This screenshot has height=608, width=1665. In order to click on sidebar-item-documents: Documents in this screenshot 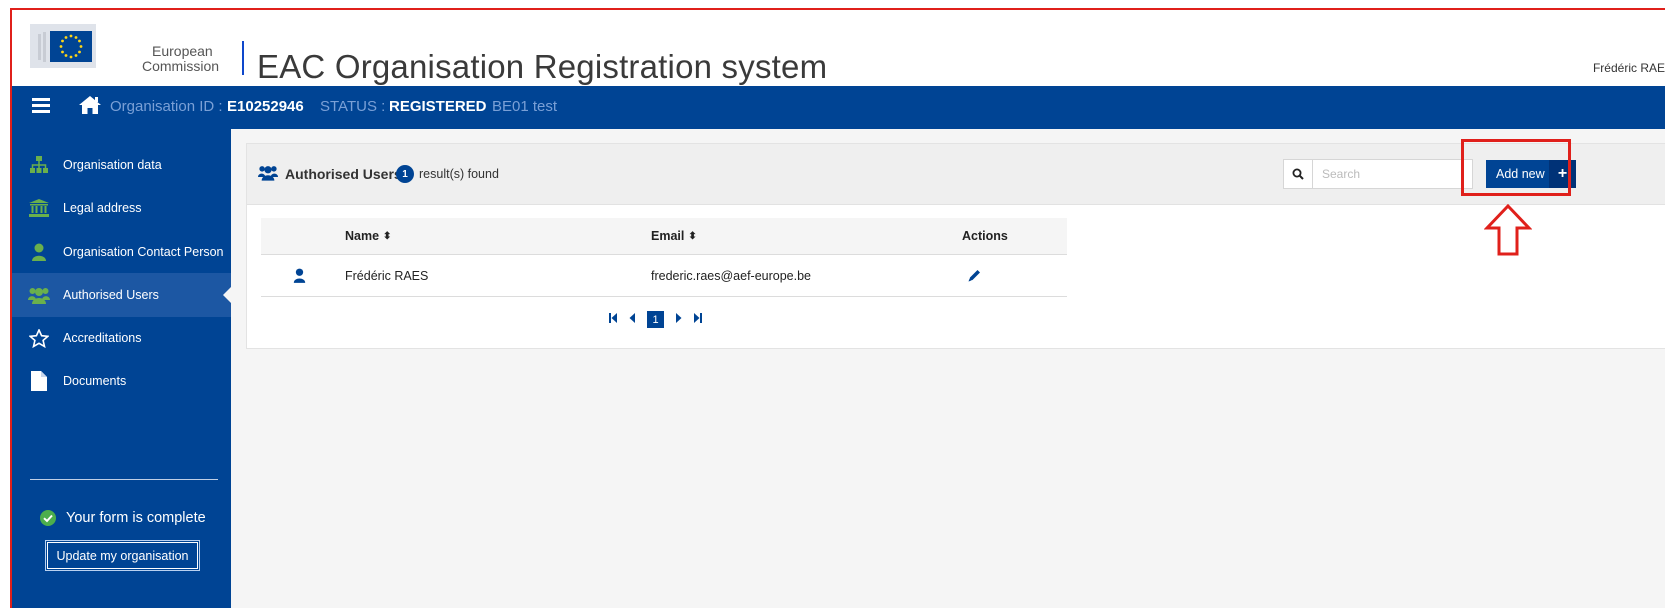, I will do `click(121, 381)`.